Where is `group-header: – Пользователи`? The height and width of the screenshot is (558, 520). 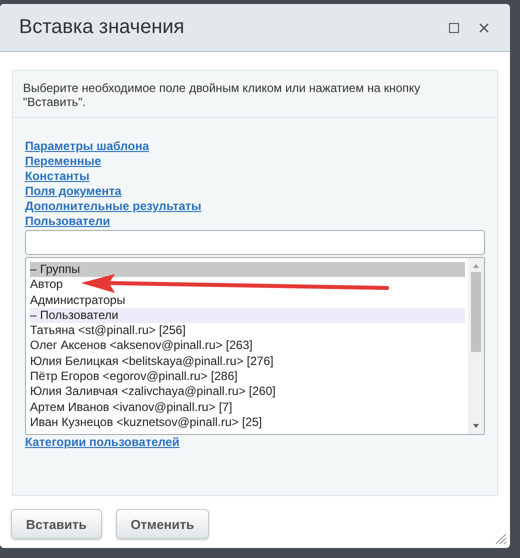
group-header: – Пользователи is located at coordinates (247, 316).